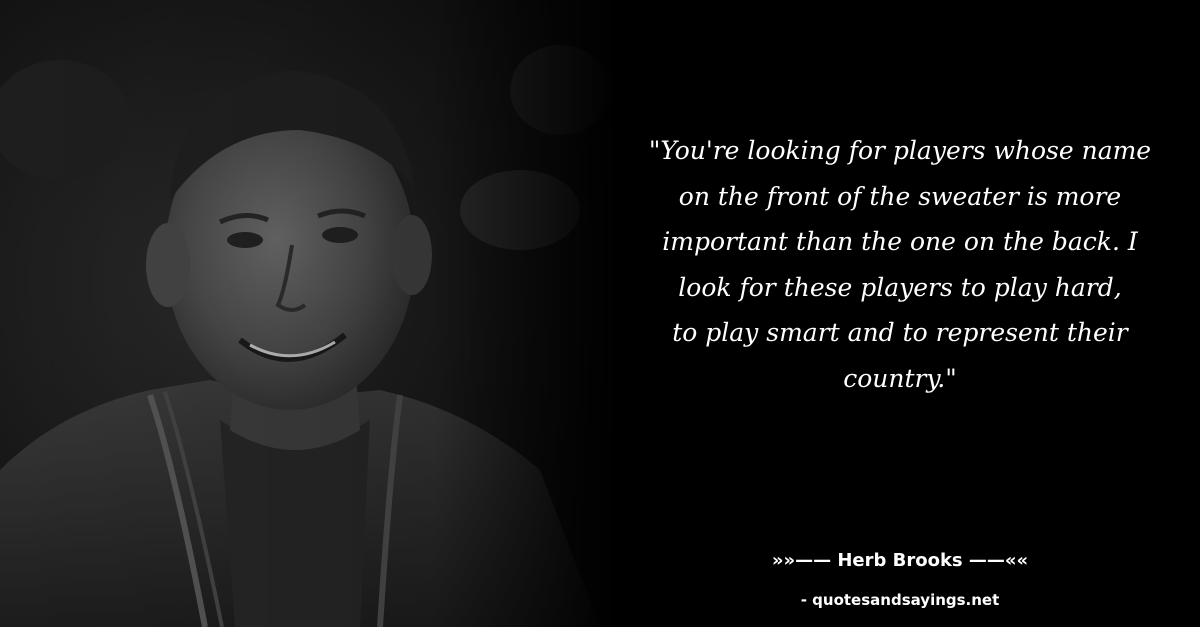 The height and width of the screenshot is (627, 1200). Describe the element at coordinates (900, 287) in the screenshot. I see `quote-line: look for these players to play hard,` at that location.